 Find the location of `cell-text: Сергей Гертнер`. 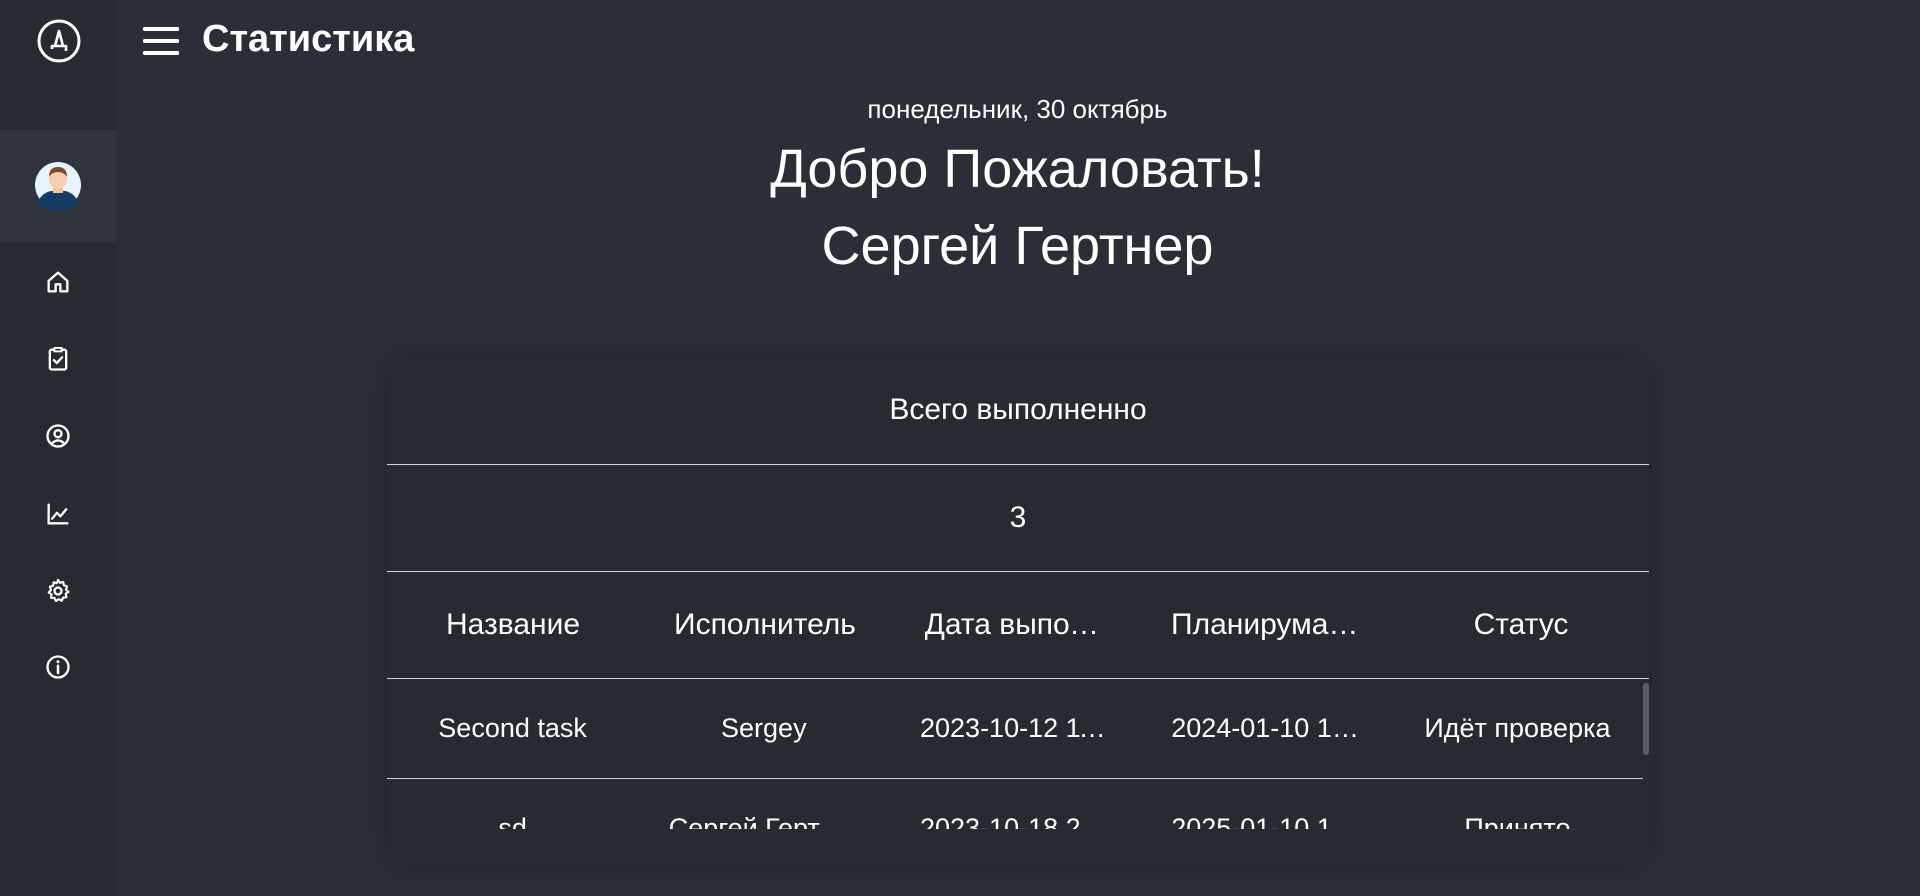

cell-text: Сергей Гертнер is located at coordinates (763, 821).